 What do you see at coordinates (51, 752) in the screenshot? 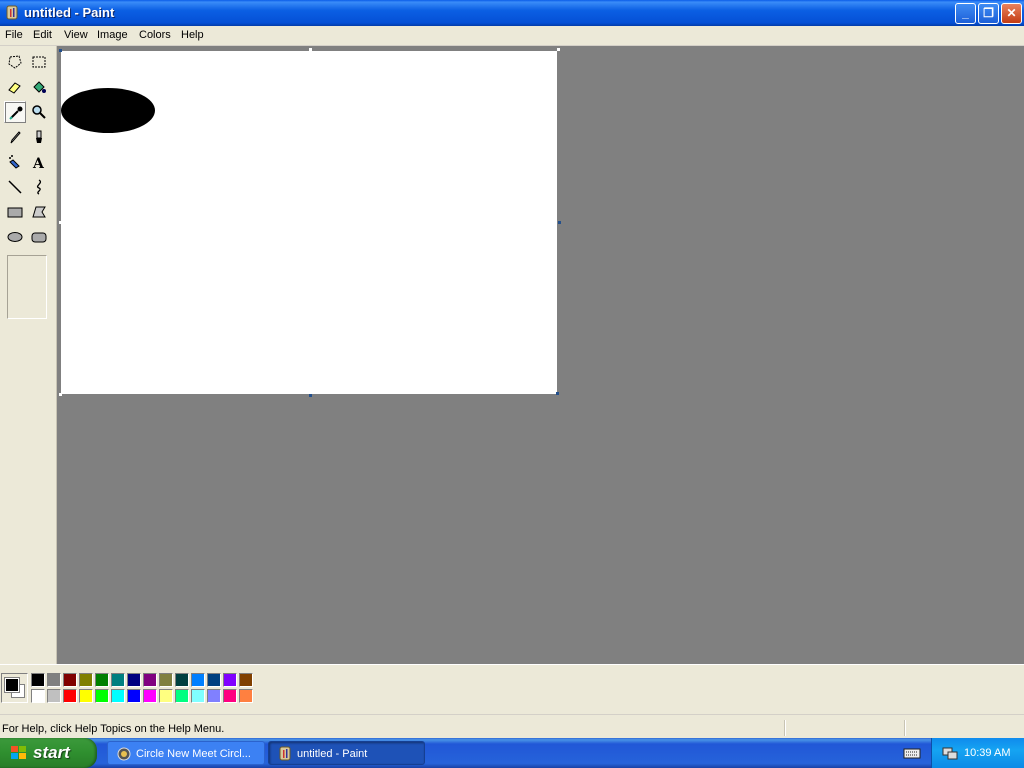
I see `start-label: start` at bounding box center [51, 752].